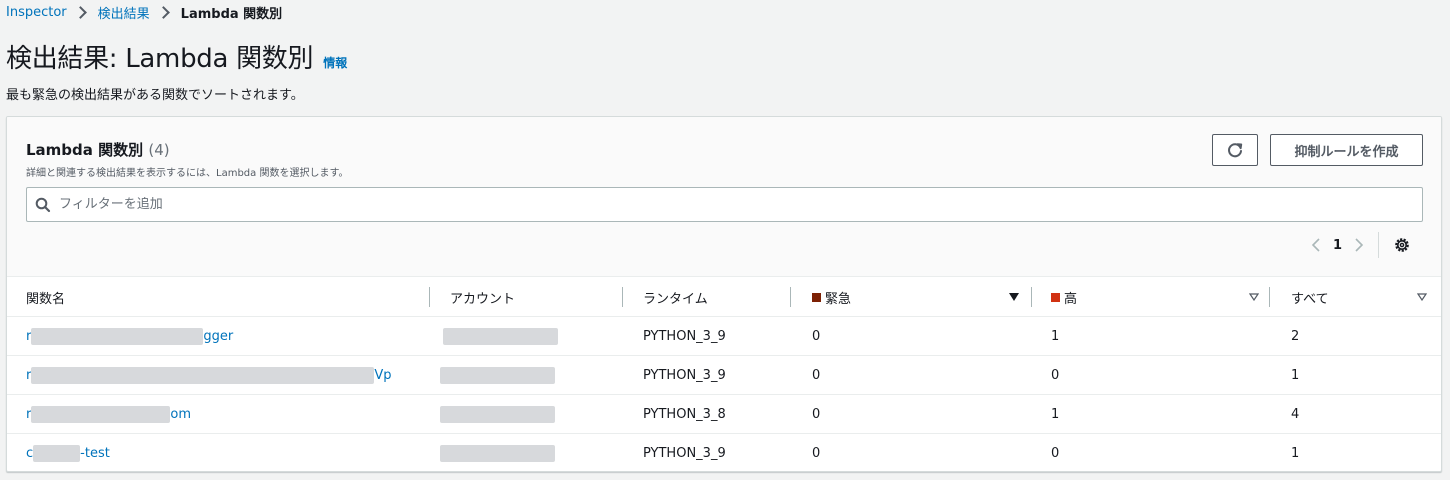 This screenshot has width=1450, height=480. What do you see at coordinates (1337, 245) in the screenshot?
I see `page-number: 1` at bounding box center [1337, 245].